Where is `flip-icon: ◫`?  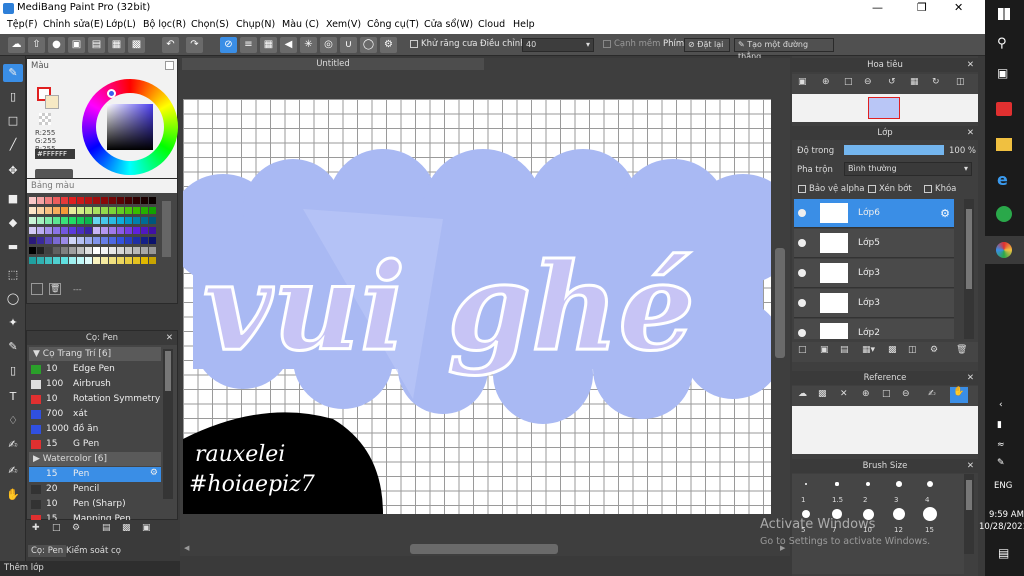
flip-icon: ◫ is located at coordinates (960, 82).